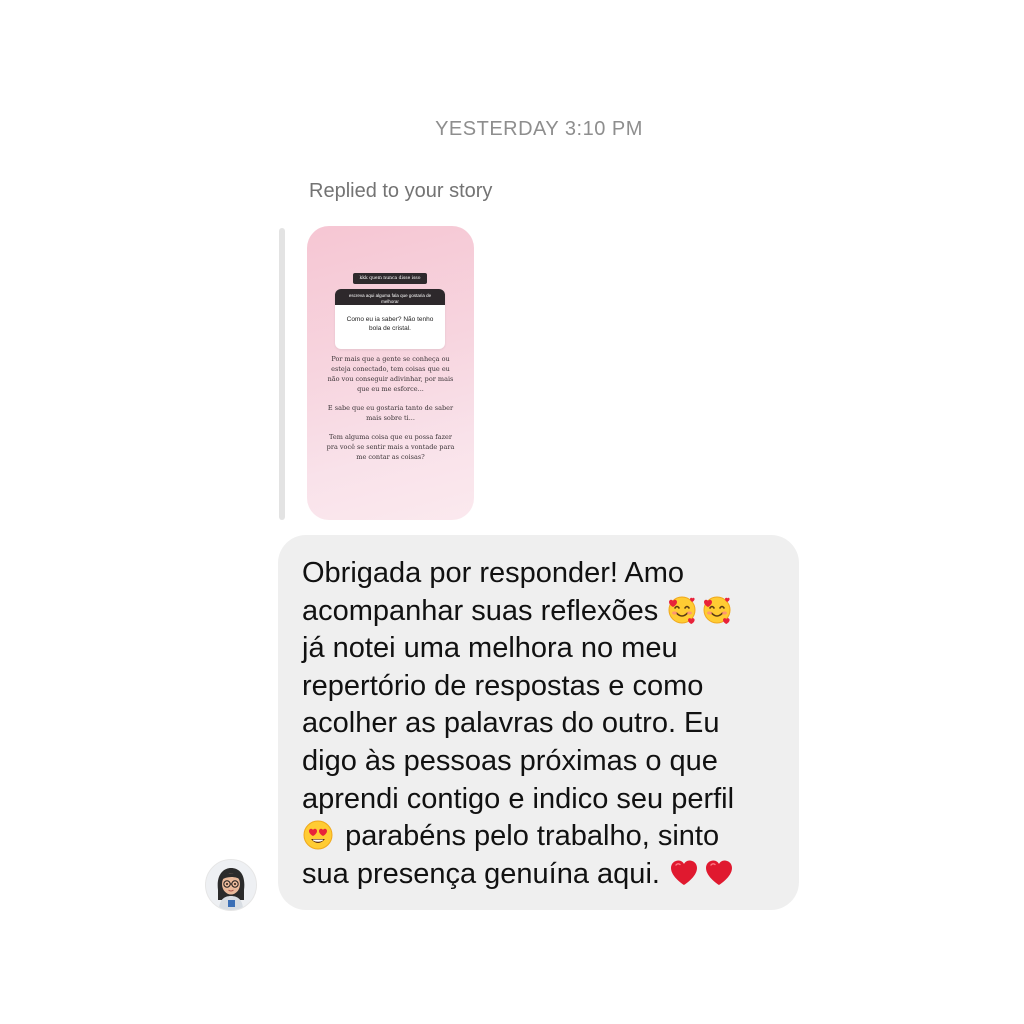 The width and height of the screenshot is (1024, 1024). Describe the element at coordinates (532, 836) in the screenshot. I see `message-line: parabéns pelo trabalho, sinto` at that location.